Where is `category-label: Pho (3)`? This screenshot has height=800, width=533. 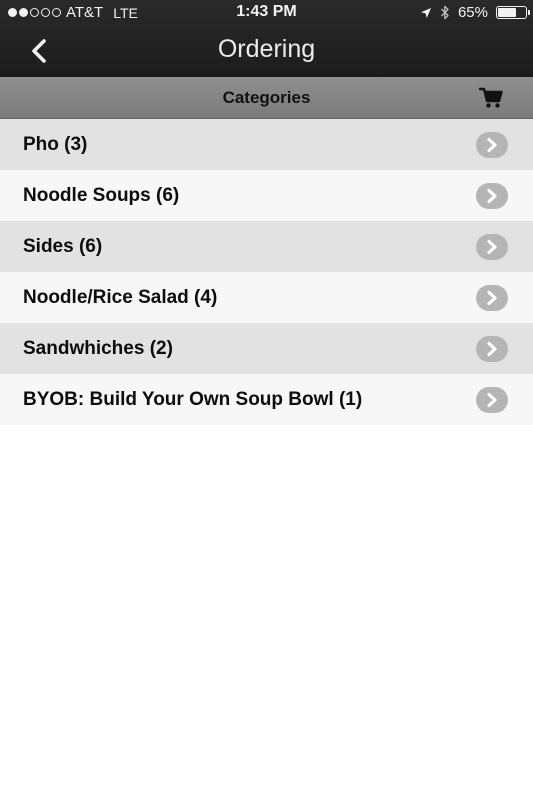 category-label: Pho (3) is located at coordinates (55, 144).